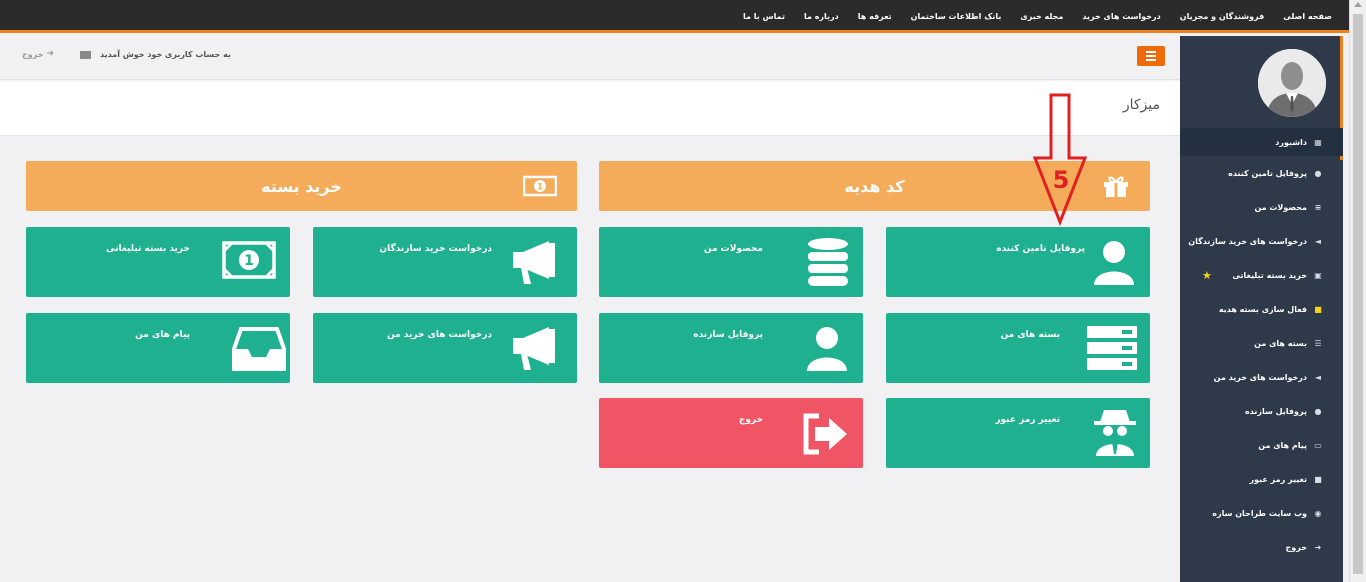  What do you see at coordinates (1318, 207) in the screenshot?
I see `database-icon: ≡` at bounding box center [1318, 207].